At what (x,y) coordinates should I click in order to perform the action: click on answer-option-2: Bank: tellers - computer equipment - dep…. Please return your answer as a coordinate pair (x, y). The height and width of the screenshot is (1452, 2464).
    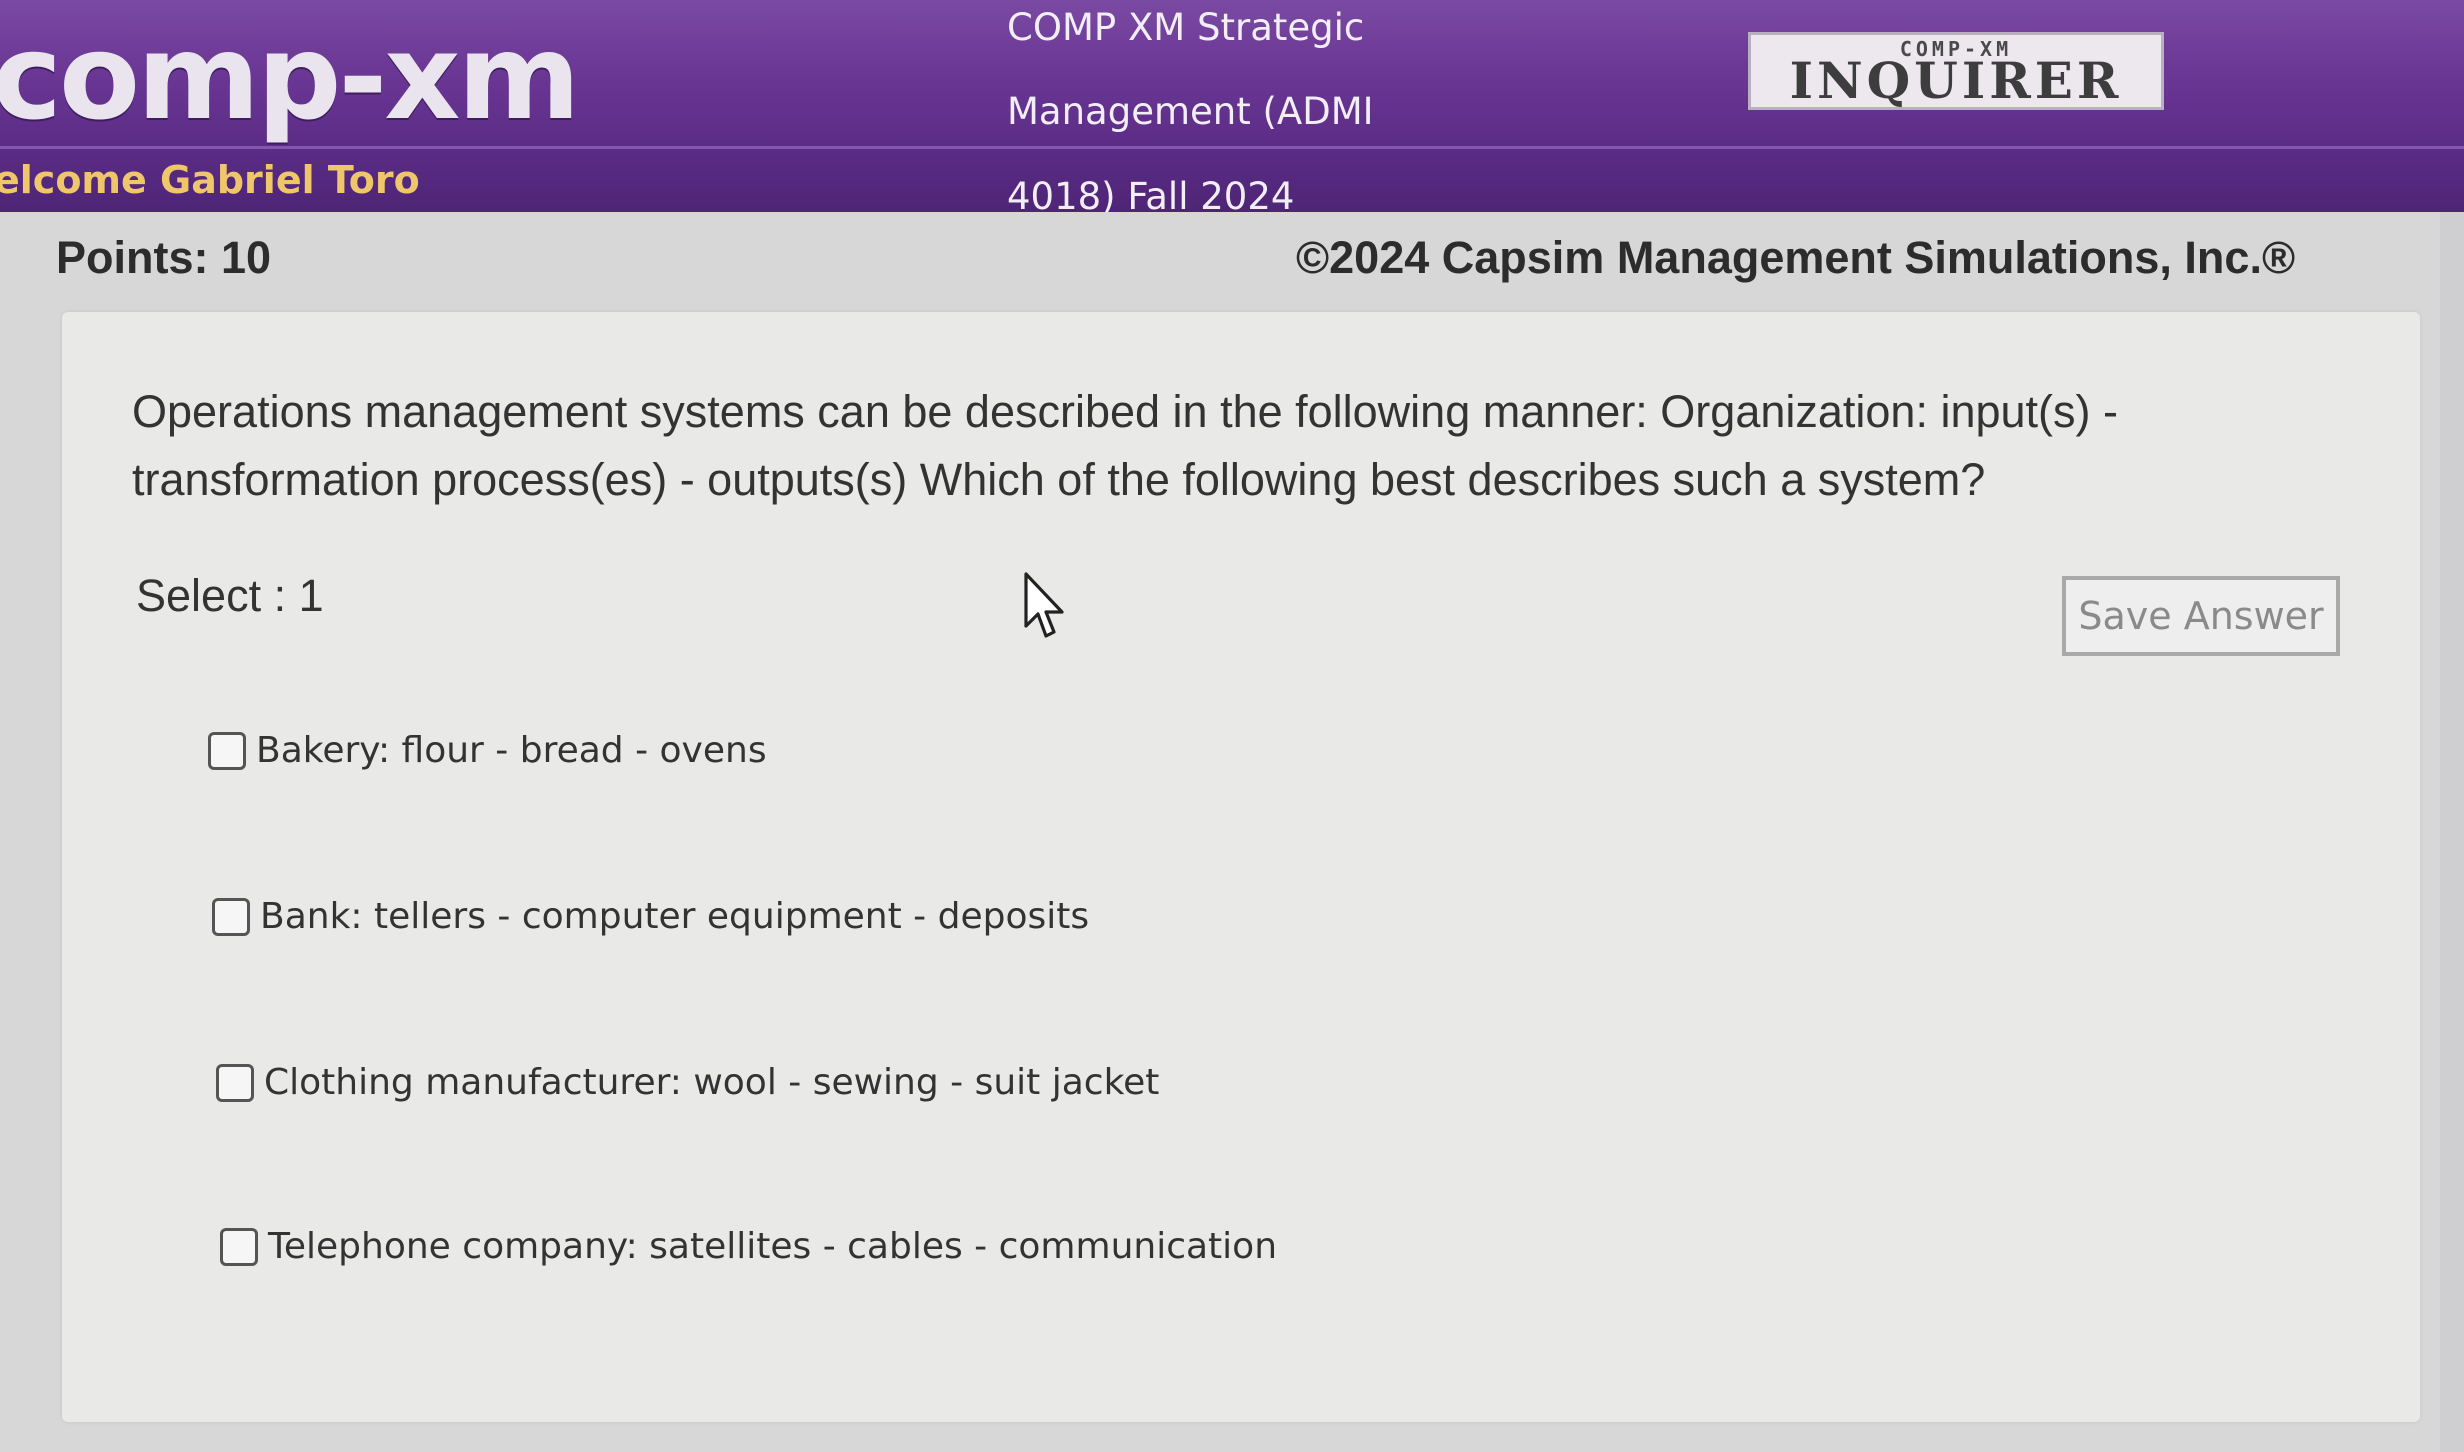
    Looking at the image, I should click on (650, 916).